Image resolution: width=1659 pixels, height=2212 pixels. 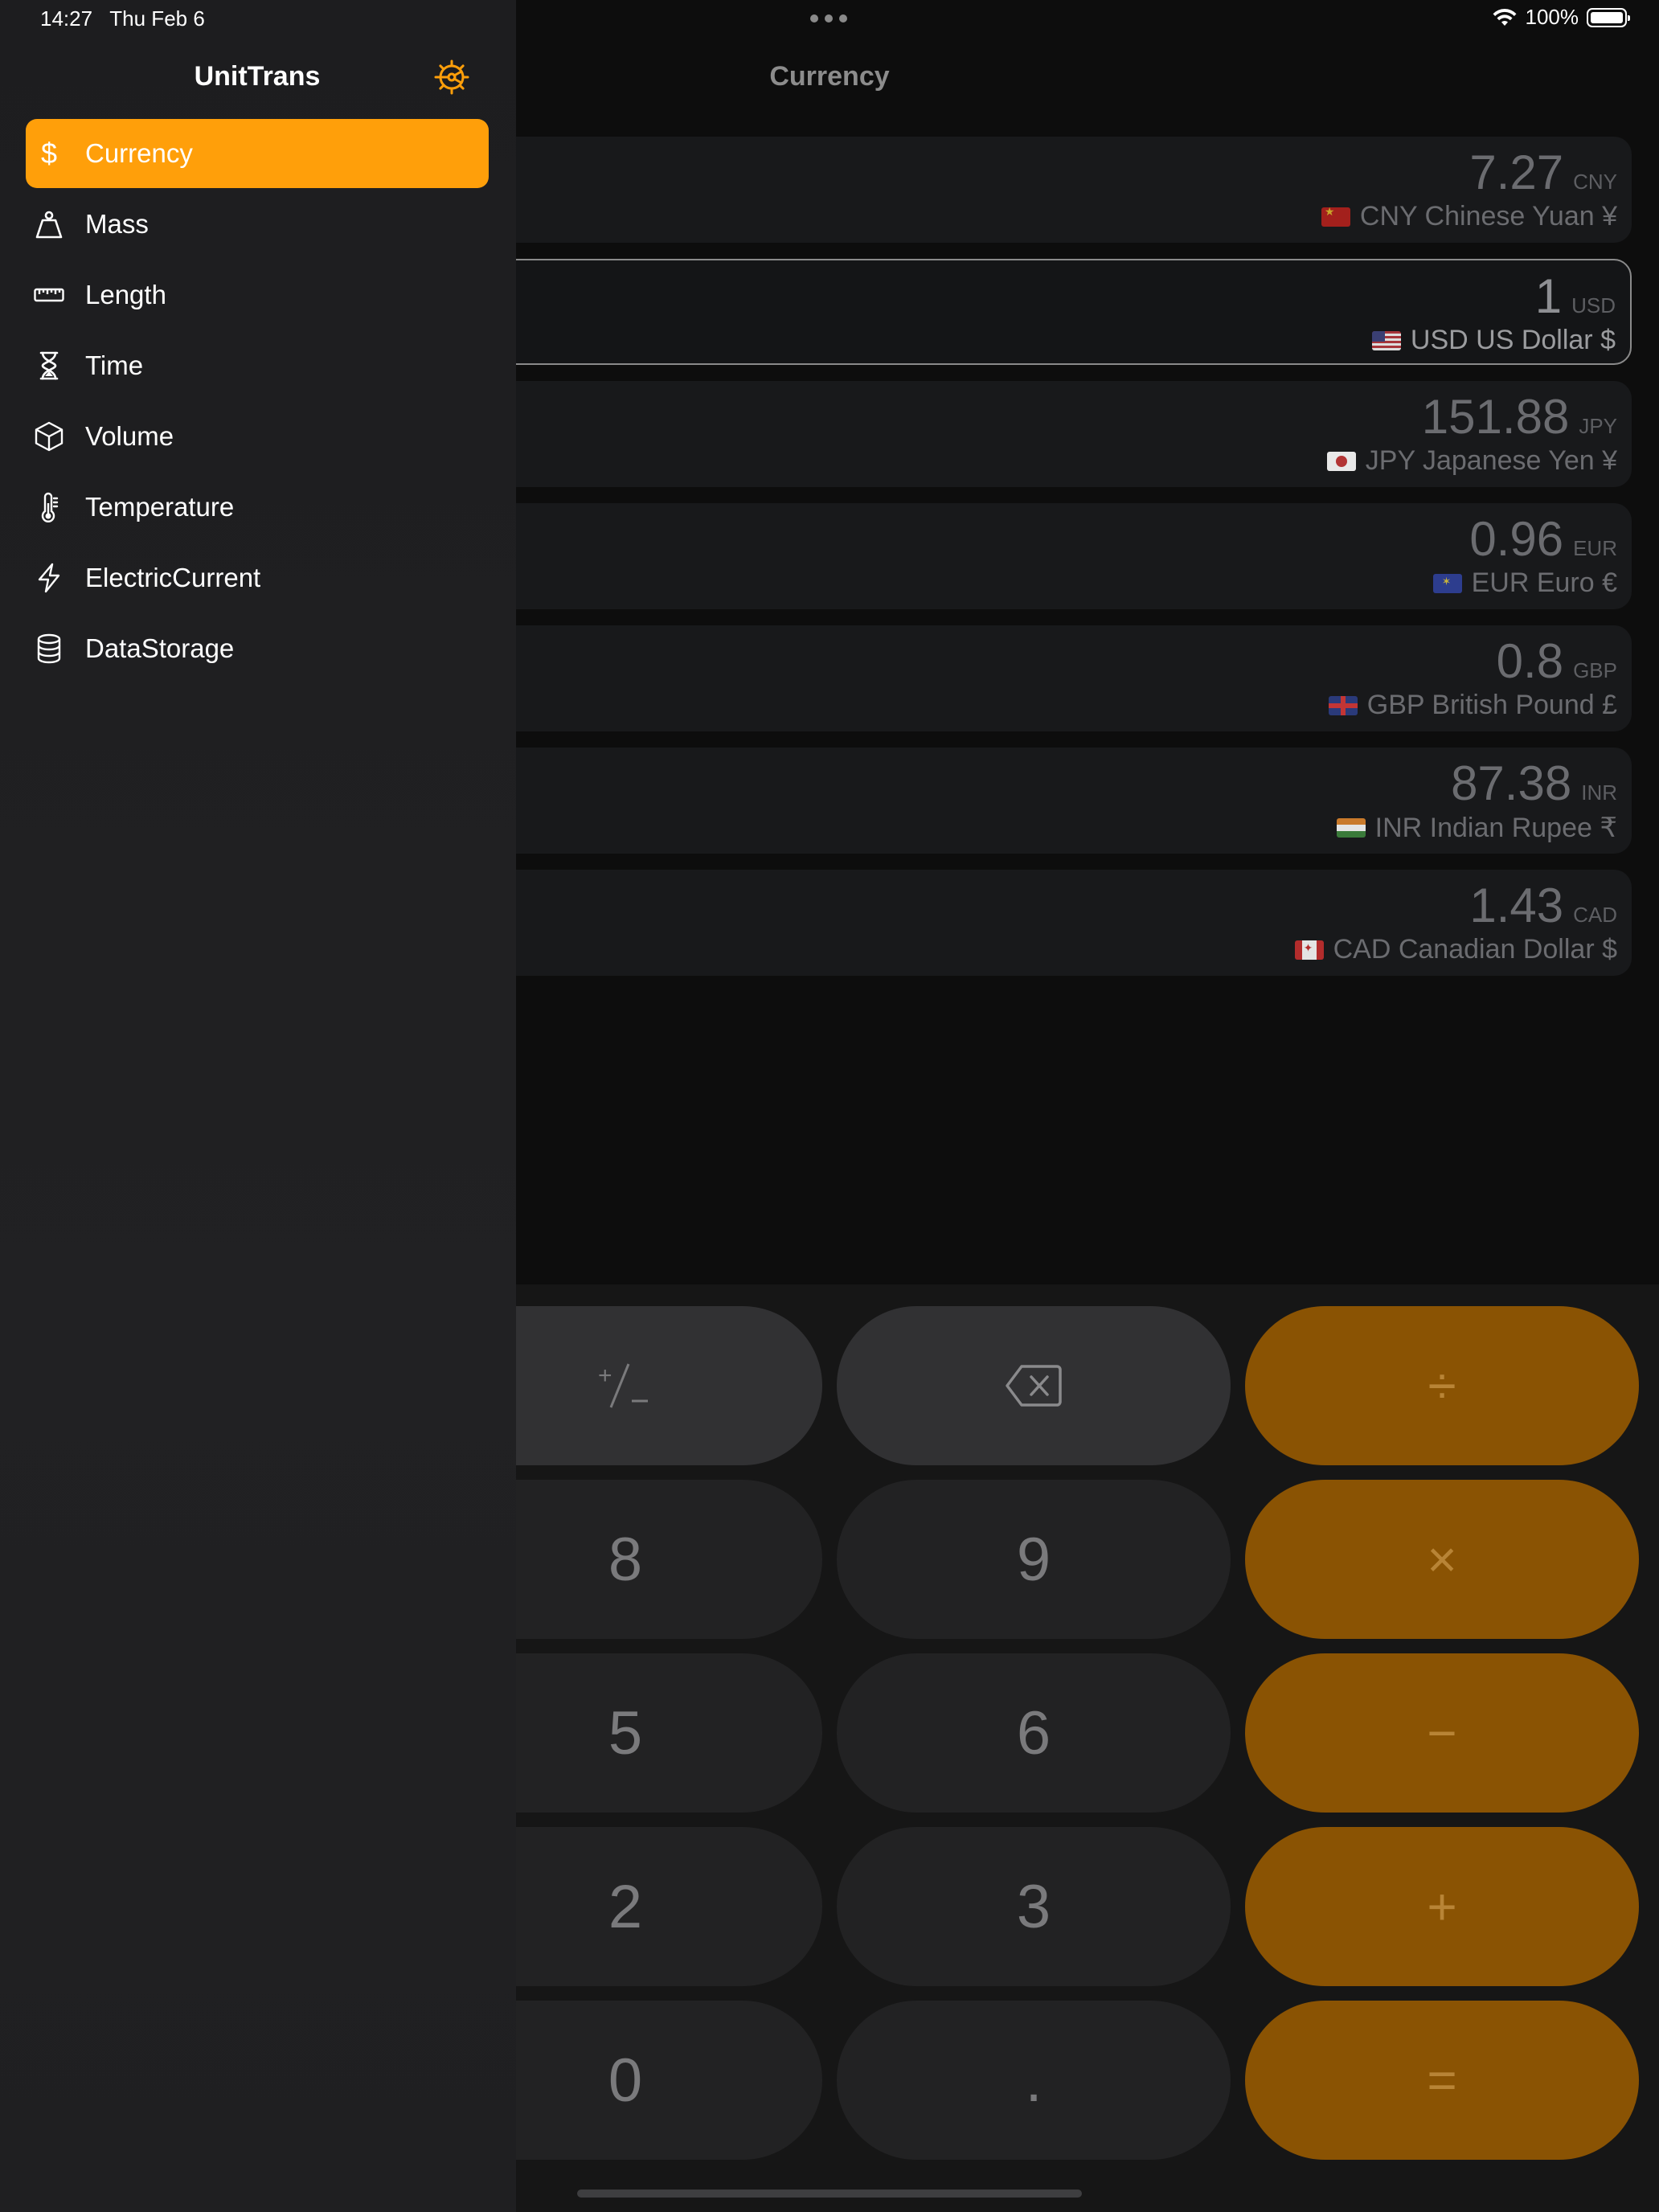 I want to click on cube-icon, so click(x=49, y=436).